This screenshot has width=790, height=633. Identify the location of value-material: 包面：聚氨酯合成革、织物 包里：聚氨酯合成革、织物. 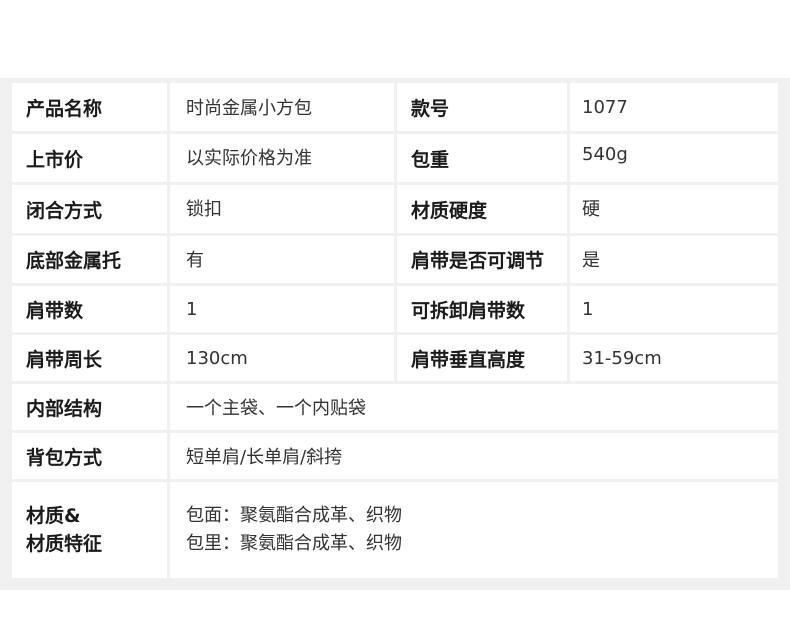
(474, 530).